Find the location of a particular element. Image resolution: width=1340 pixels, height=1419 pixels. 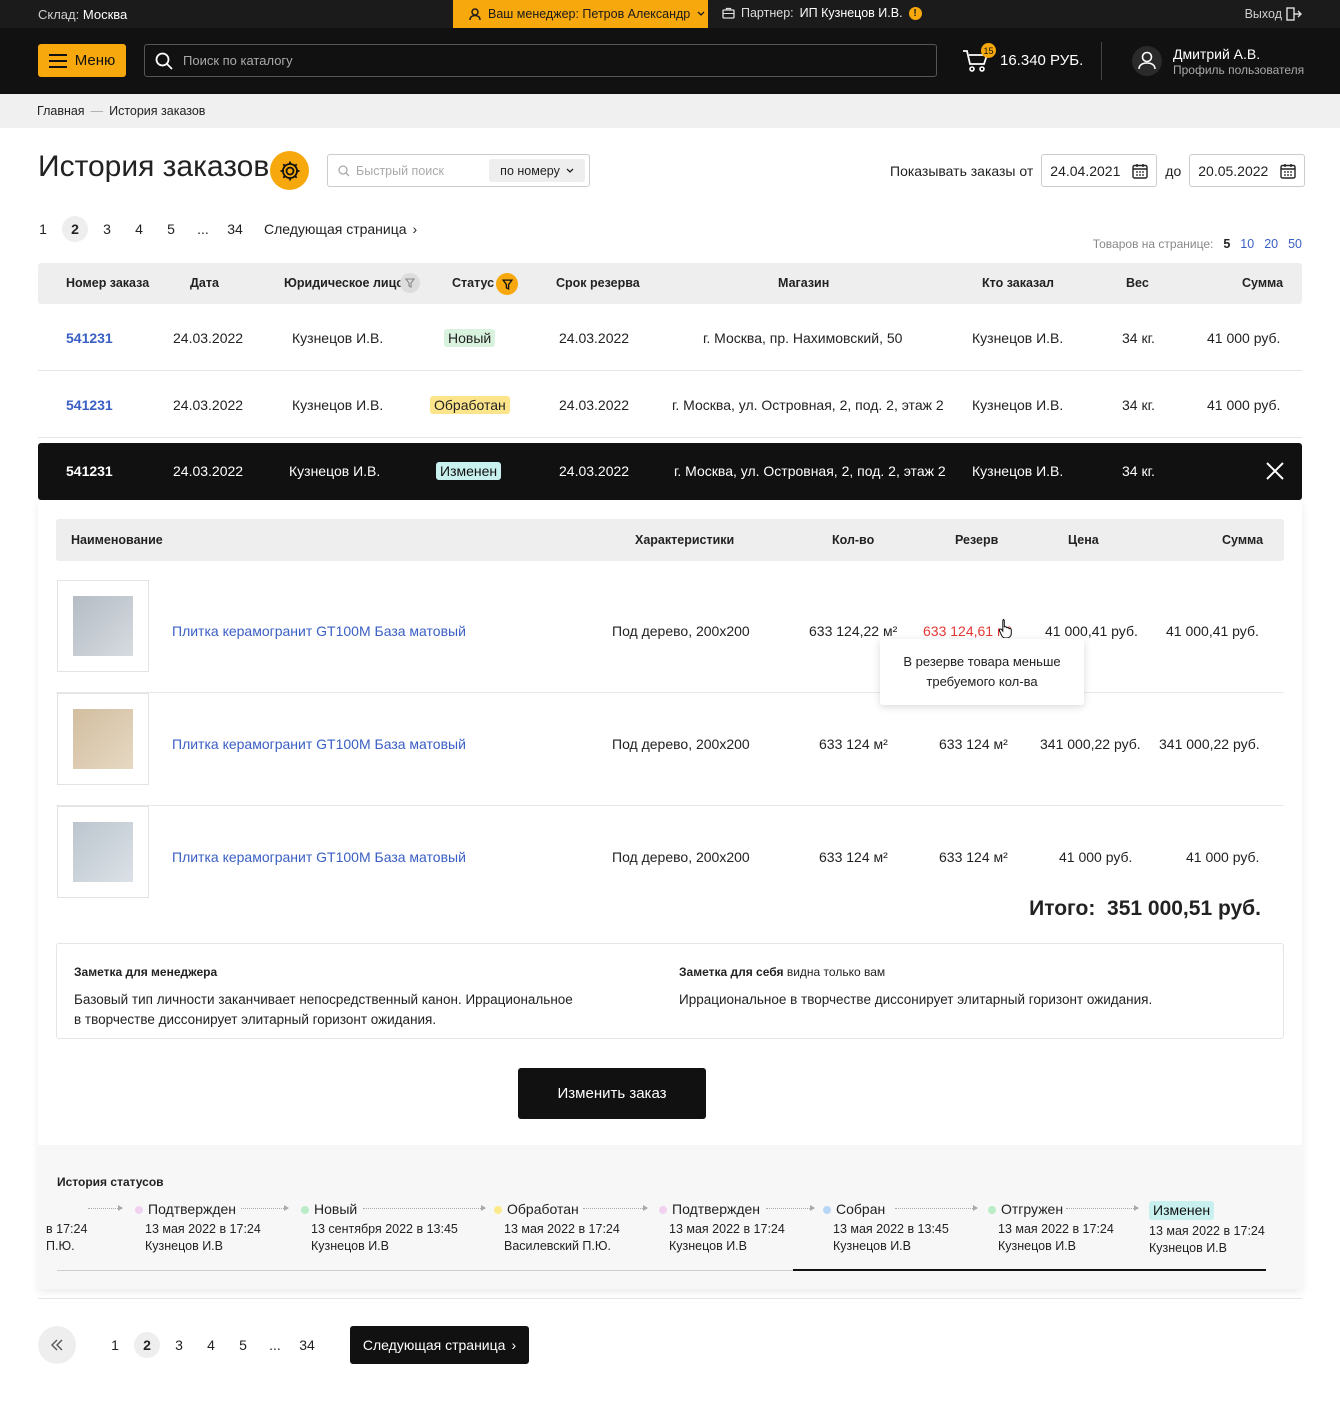

change-order-button: Изменить заказ is located at coordinates (612, 1093).